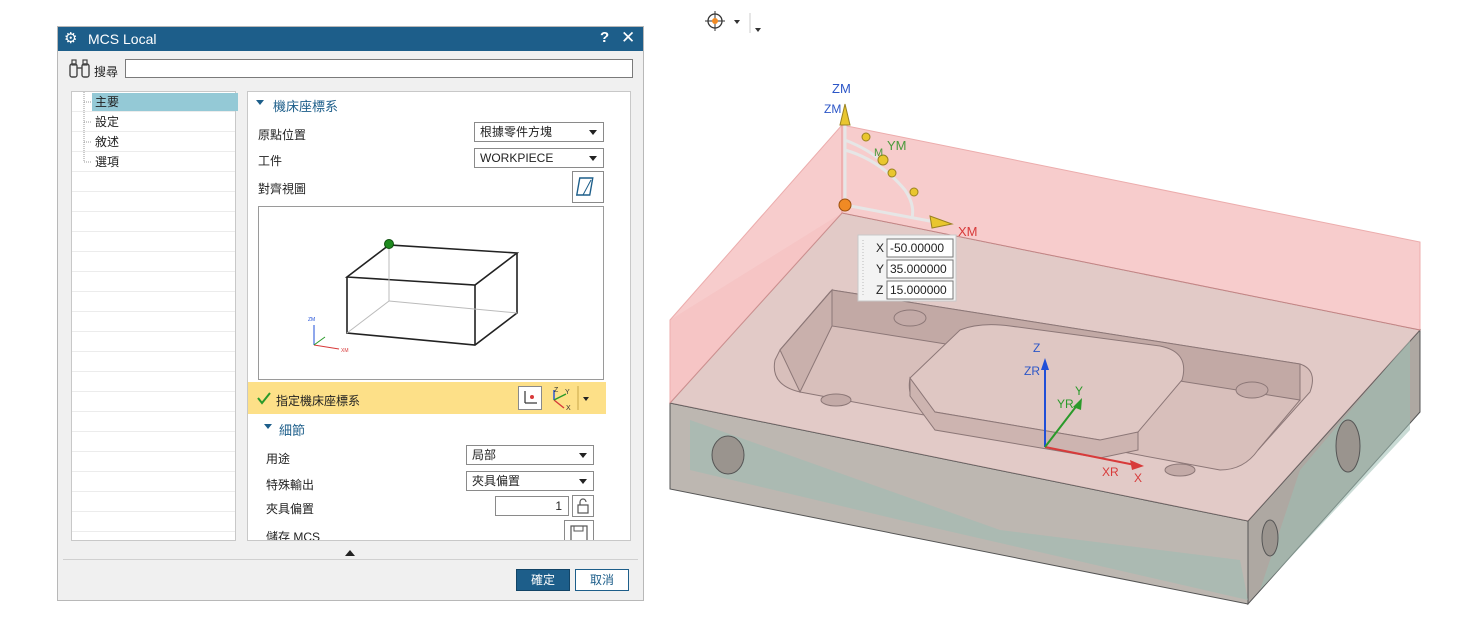 The width and height of the screenshot is (1460, 627). I want to click on svg-text: Y, so click(567, 392).